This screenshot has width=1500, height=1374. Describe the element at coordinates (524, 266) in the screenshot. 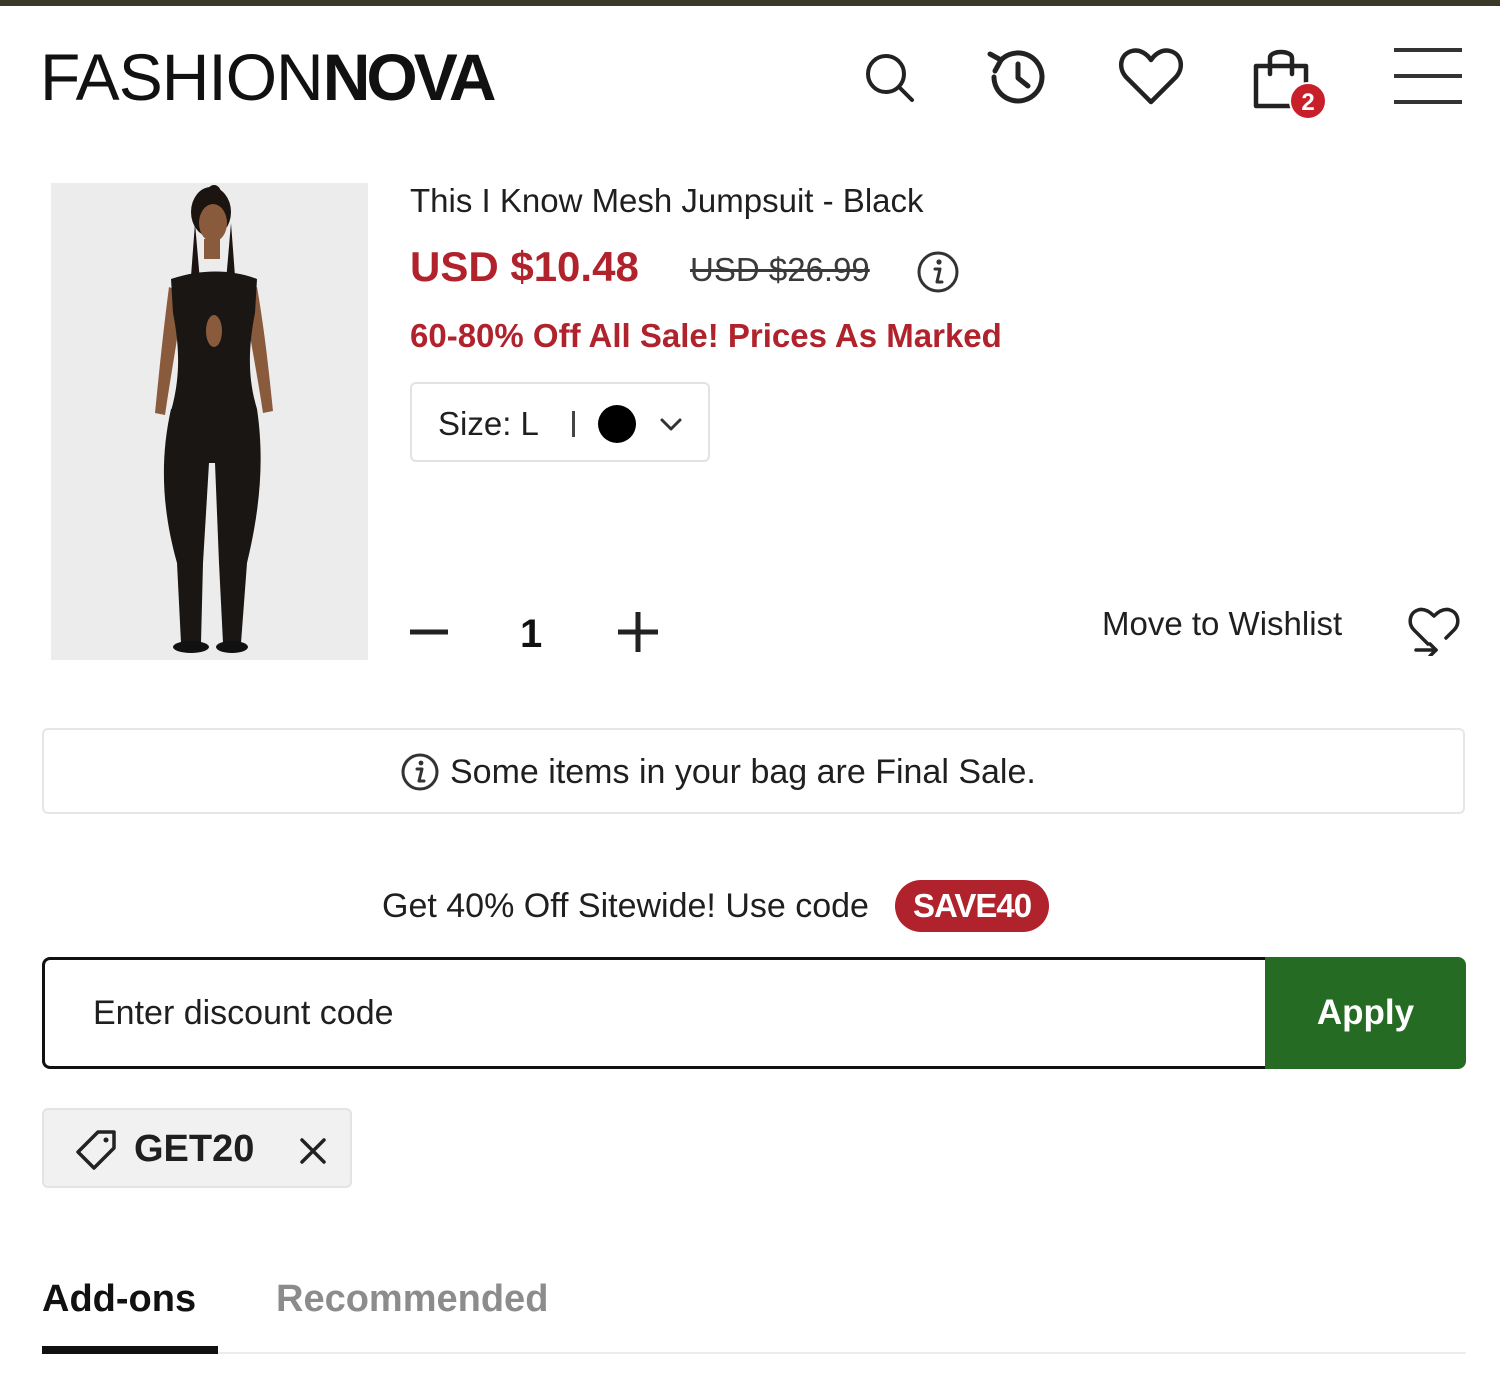

I see `sale-price: USD $10.48` at that location.